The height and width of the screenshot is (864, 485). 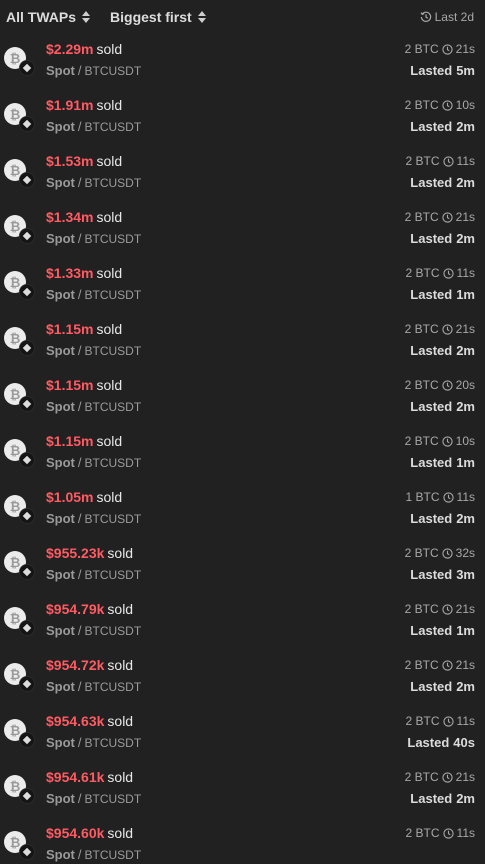 I want to click on order-meta: 2 BTC 21s, so click(x=440, y=665).